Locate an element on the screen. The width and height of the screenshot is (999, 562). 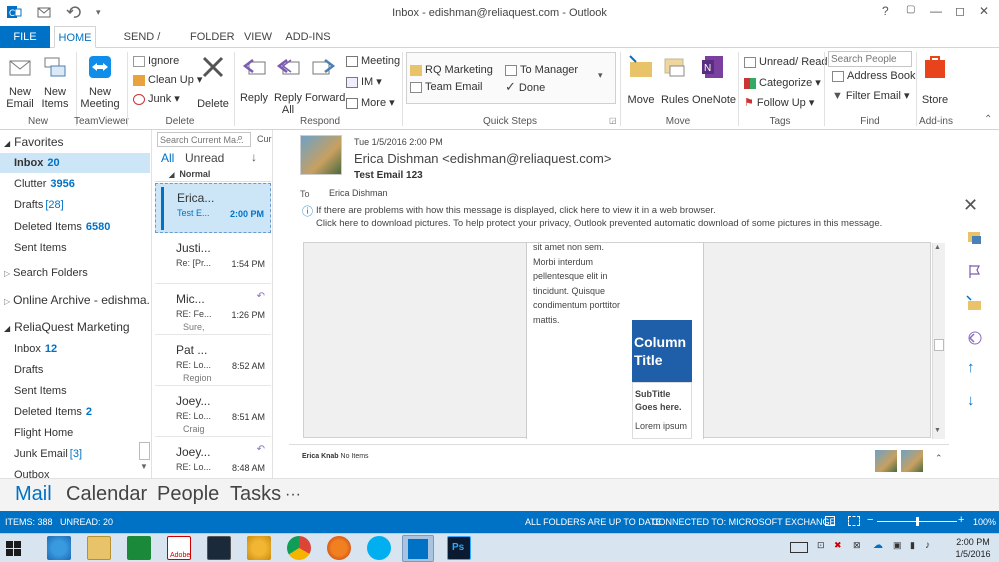
group-header-normal: ◢ Normal is located at coordinates (213, 175).